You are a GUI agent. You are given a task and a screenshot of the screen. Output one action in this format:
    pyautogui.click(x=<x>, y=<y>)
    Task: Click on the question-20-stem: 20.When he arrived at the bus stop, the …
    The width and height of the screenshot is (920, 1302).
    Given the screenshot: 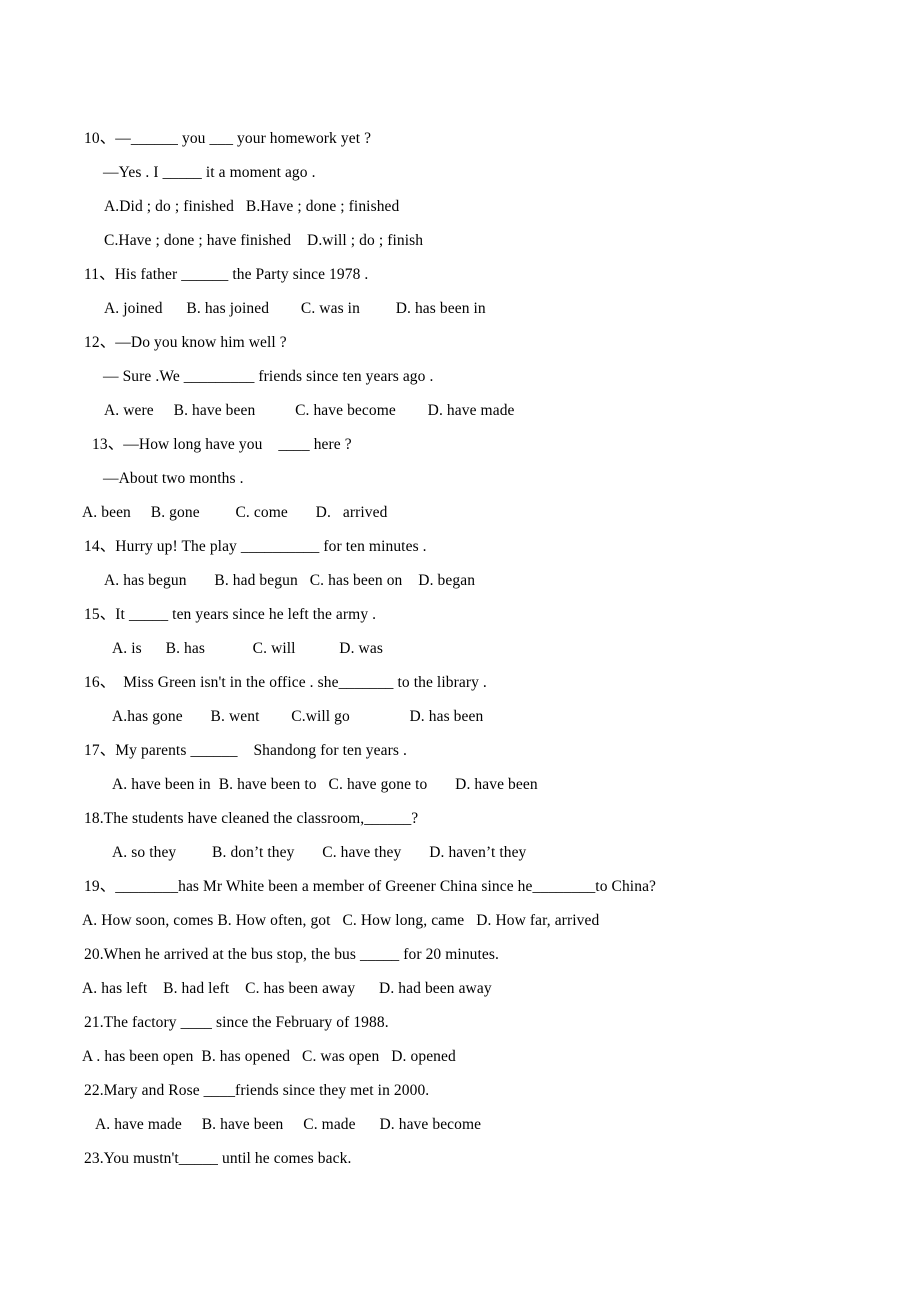 What is the action you would take?
    pyautogui.click(x=292, y=954)
    